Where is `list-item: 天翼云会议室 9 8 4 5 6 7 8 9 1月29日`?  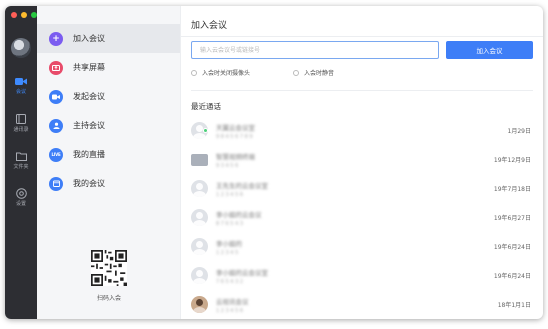 list-item: 天翼云会议室 9 8 4 5 6 7 8 9 1月29日 is located at coordinates (361, 130).